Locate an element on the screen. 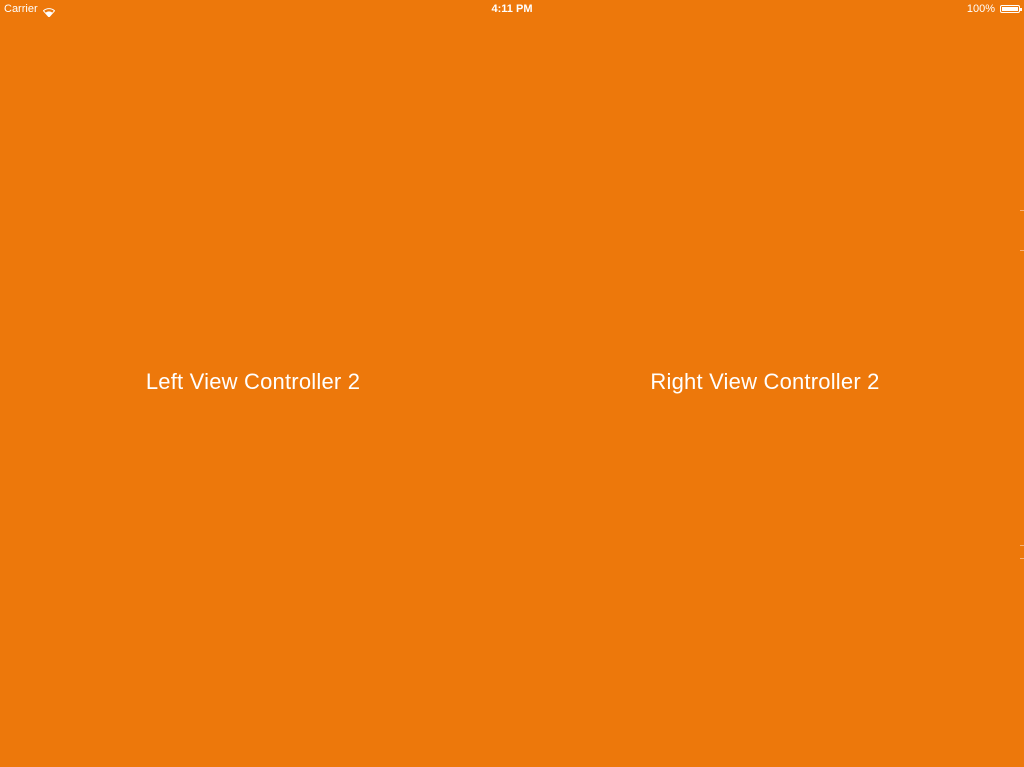  right-view-label: Right View Controller 2 is located at coordinates (765, 381).